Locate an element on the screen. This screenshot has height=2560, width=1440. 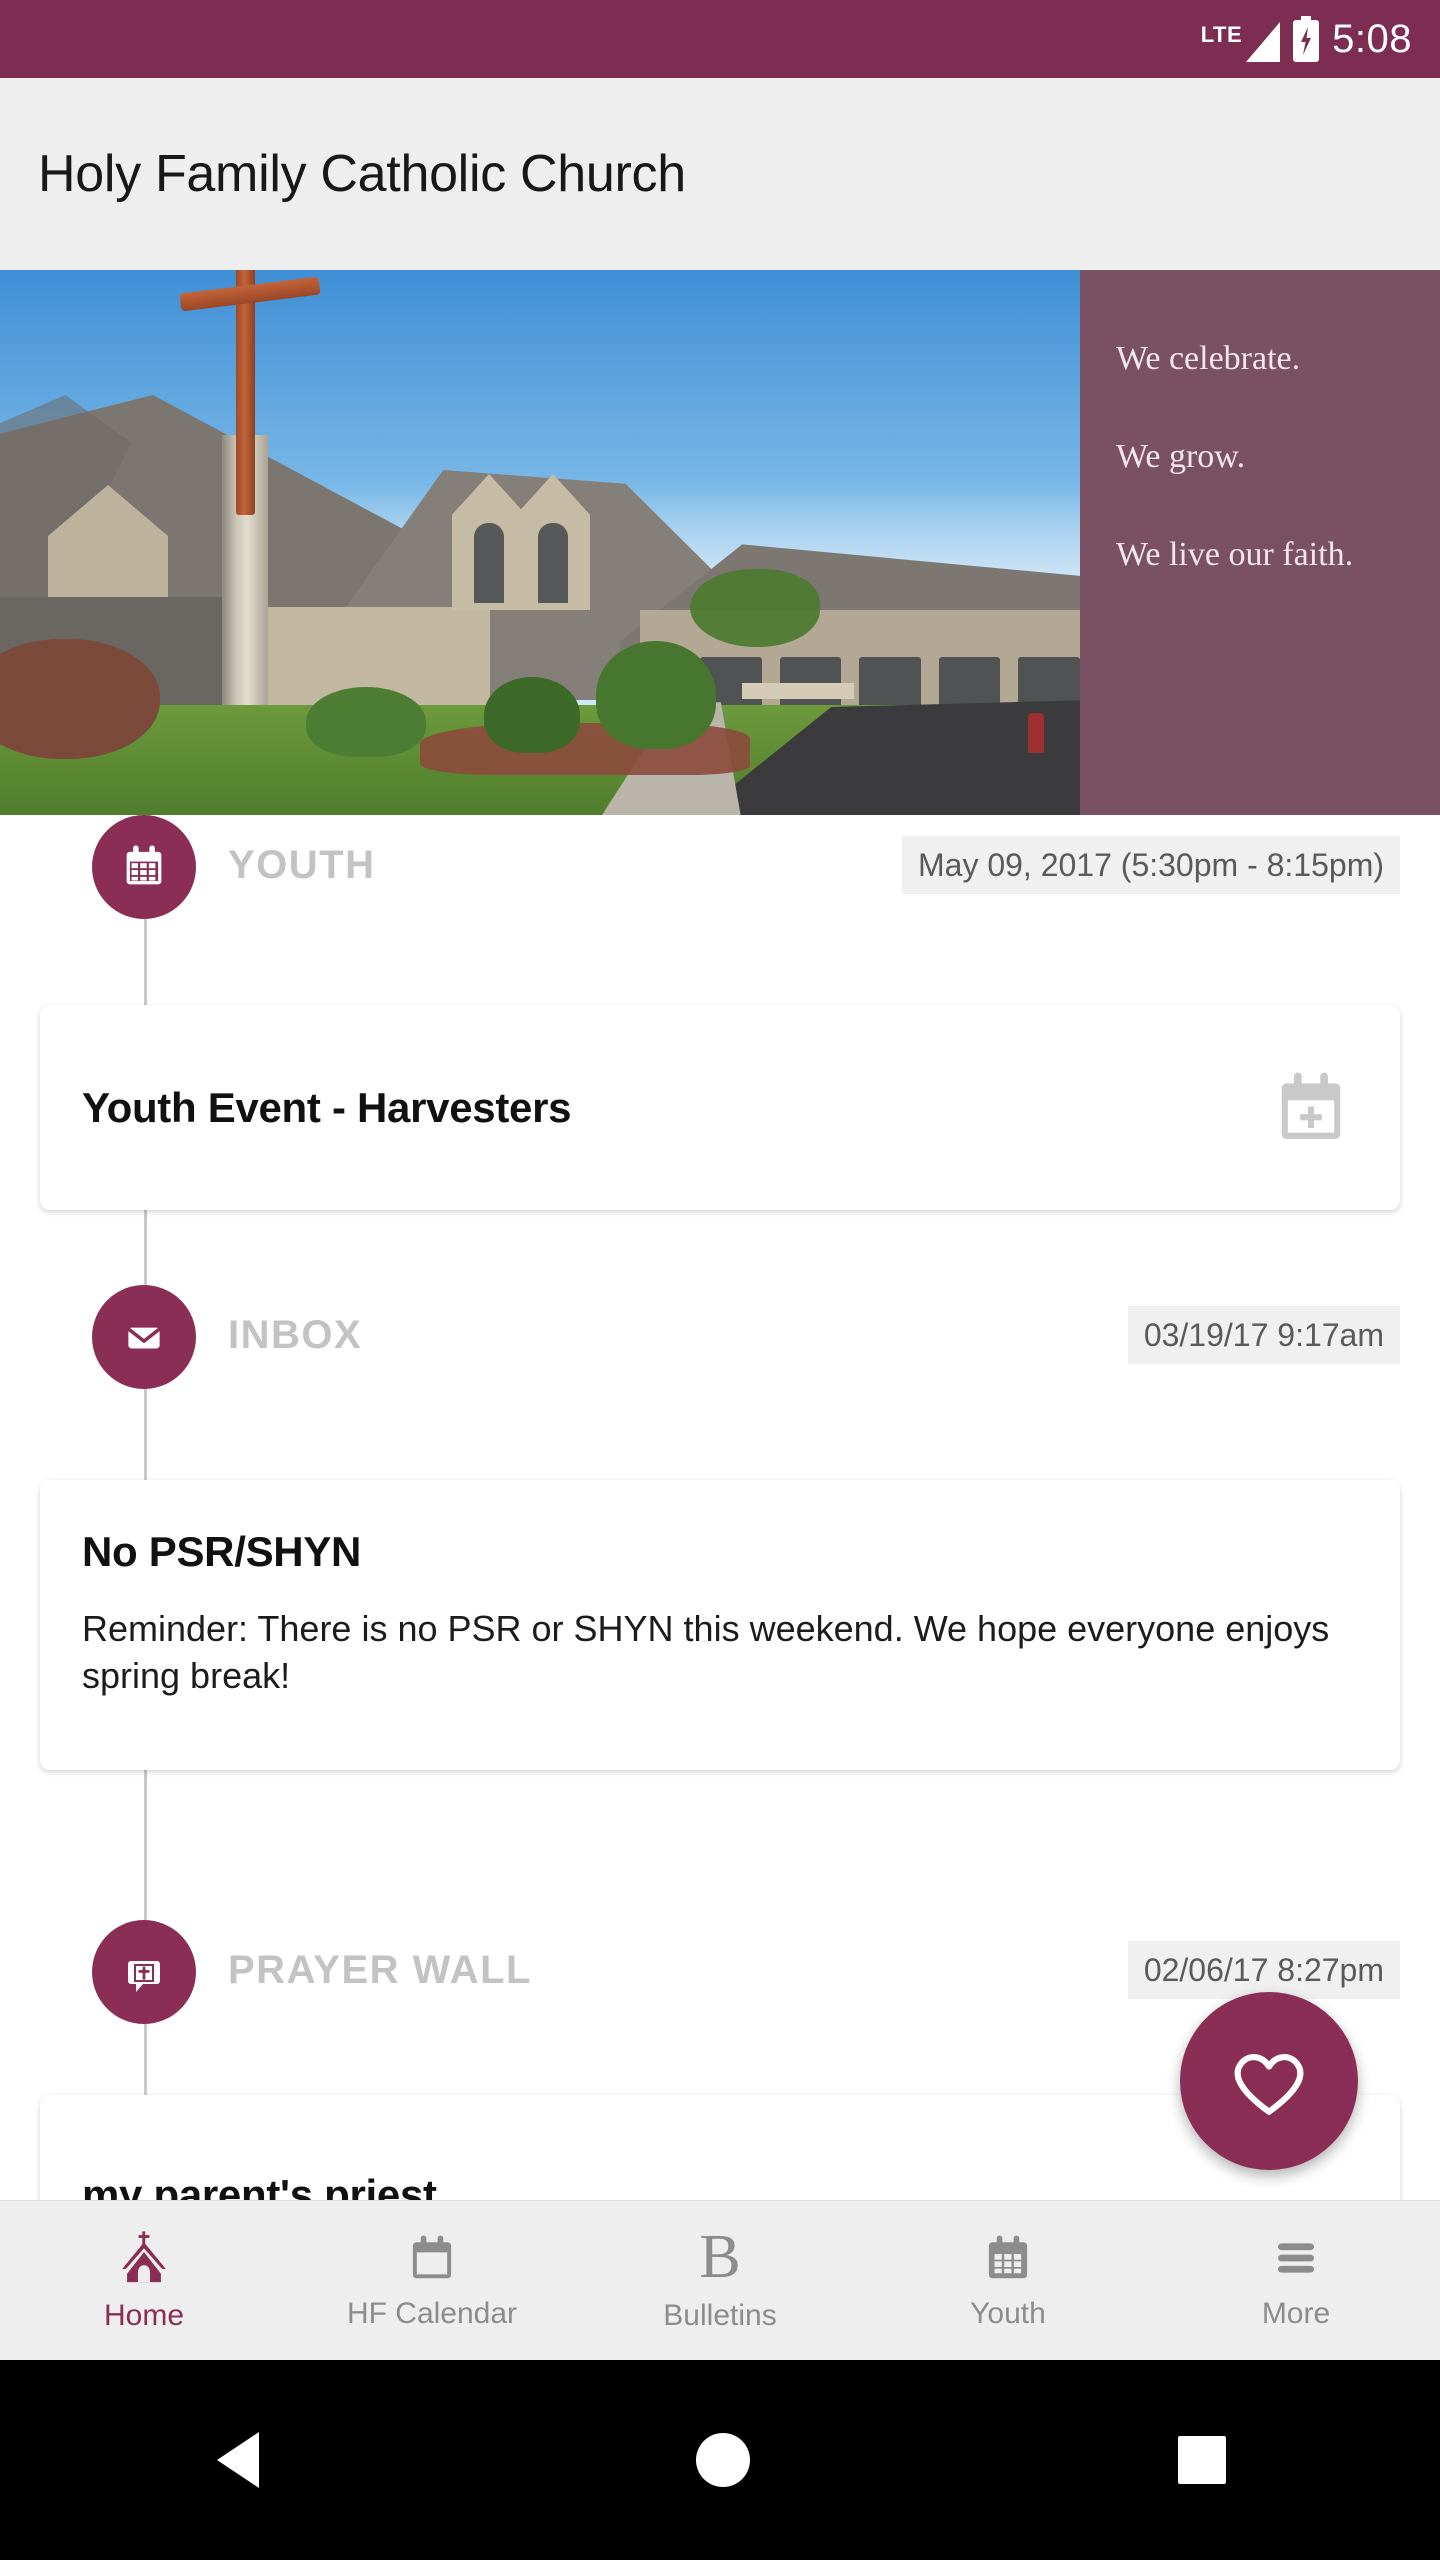
nav-label-more: More is located at coordinates (1296, 2313).